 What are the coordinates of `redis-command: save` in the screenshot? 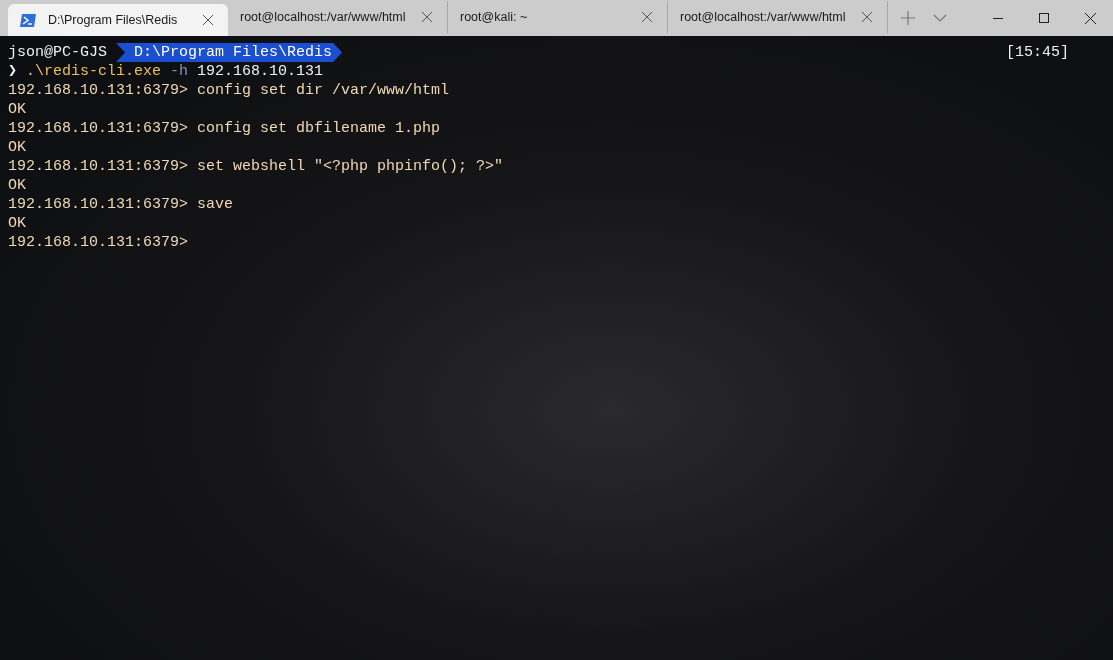 It's located at (215, 204).